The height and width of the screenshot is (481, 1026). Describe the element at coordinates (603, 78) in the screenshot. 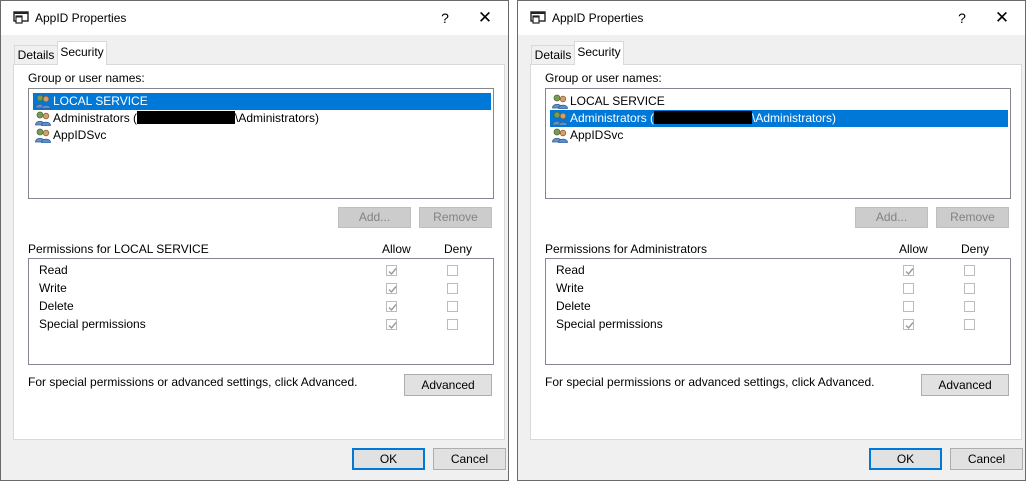

I see `group-or-user-names-label: Group or user names:` at that location.